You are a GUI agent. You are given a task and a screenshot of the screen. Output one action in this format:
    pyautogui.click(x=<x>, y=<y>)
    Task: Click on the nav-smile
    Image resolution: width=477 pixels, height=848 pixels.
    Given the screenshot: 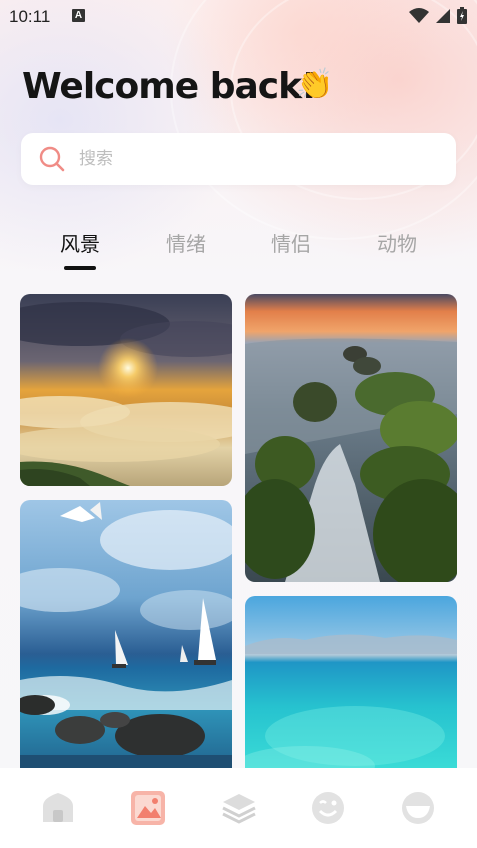 What is the action you would take?
    pyautogui.click(x=418, y=808)
    